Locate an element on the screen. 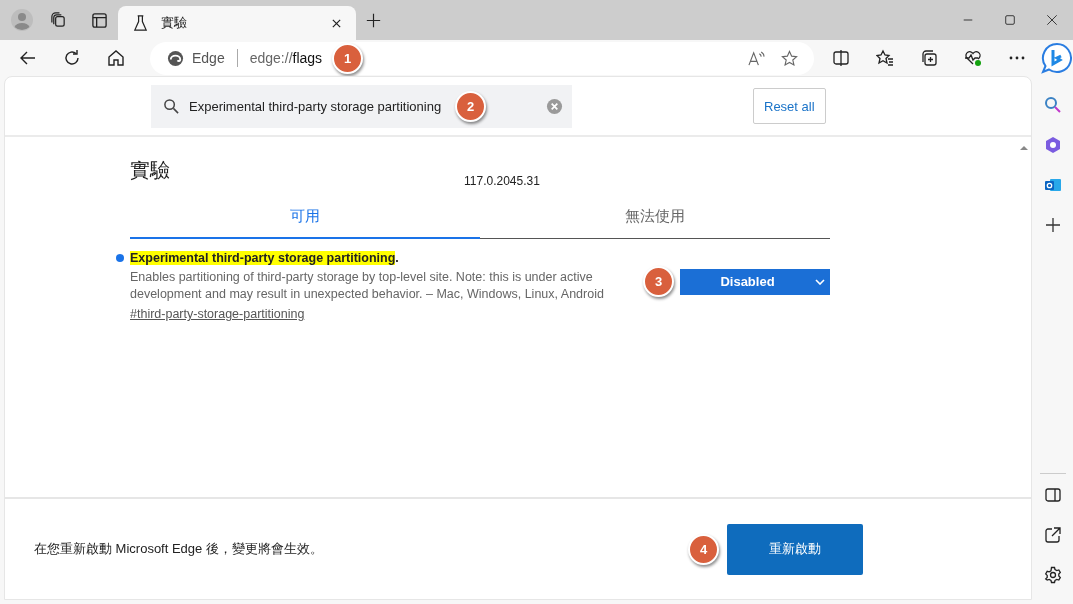 The image size is (1073, 604). split-screen-icon is located at coordinates (841, 58).